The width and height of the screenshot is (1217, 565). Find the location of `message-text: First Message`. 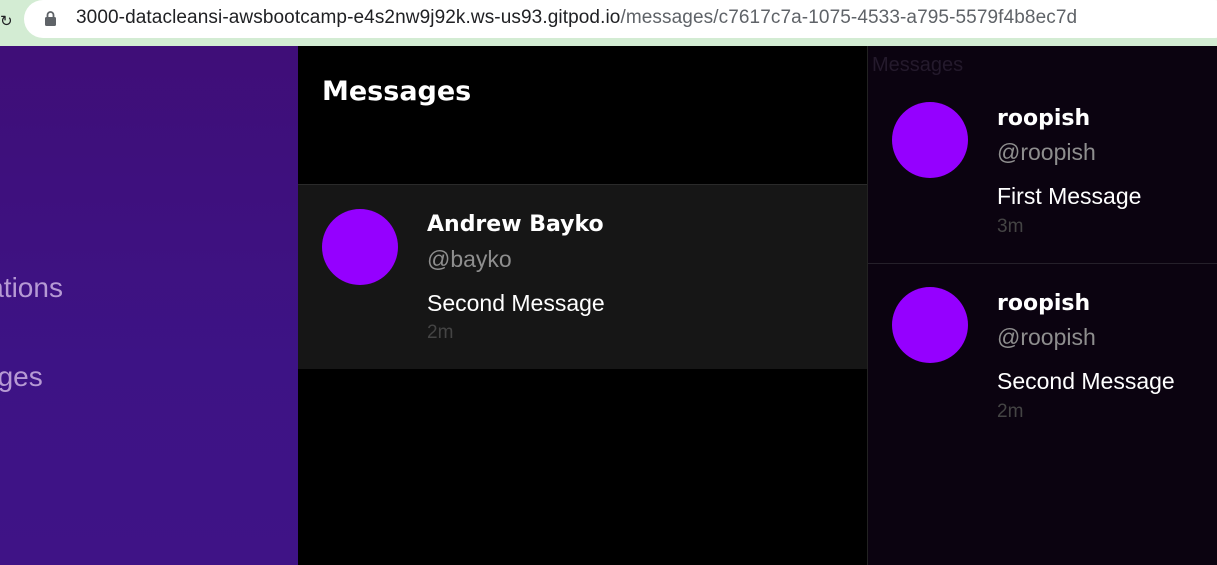

message-text: First Message is located at coordinates (1069, 196).